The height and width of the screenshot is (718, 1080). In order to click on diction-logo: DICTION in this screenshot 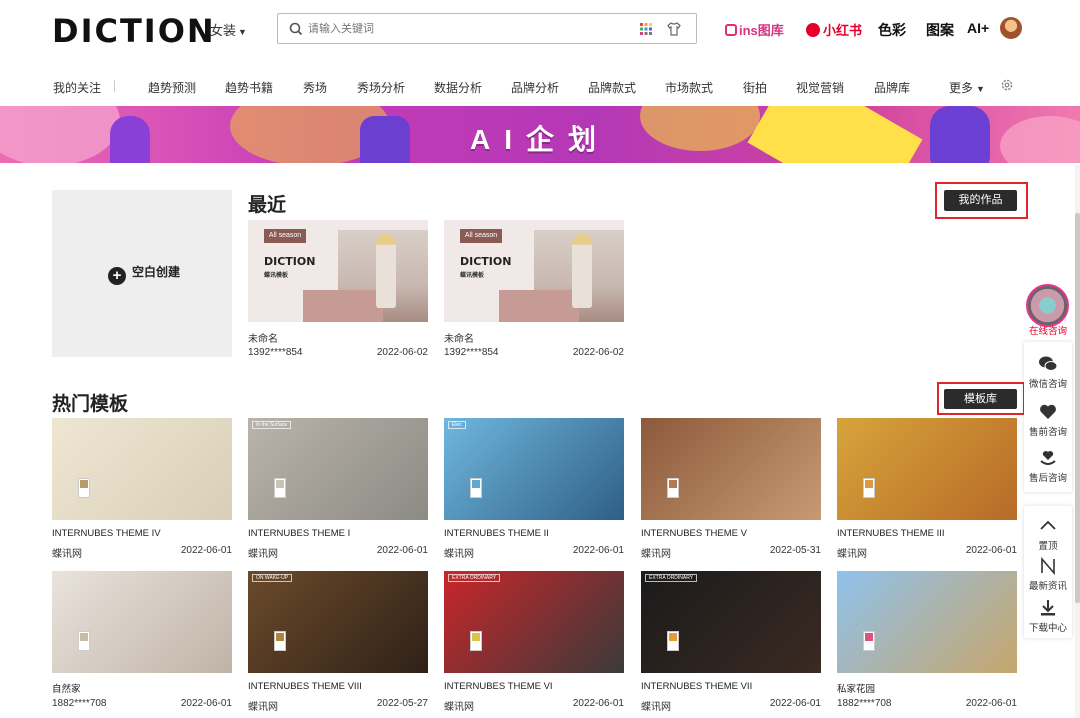, I will do `click(134, 31)`.